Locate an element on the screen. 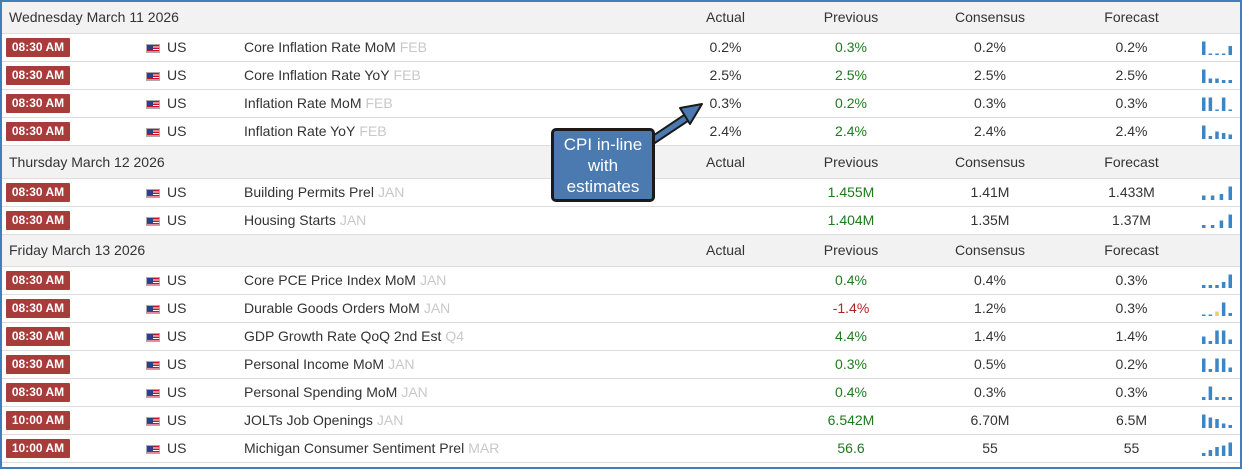  event-name-link: Personal Spending MoM JAN is located at coordinates (336, 392).